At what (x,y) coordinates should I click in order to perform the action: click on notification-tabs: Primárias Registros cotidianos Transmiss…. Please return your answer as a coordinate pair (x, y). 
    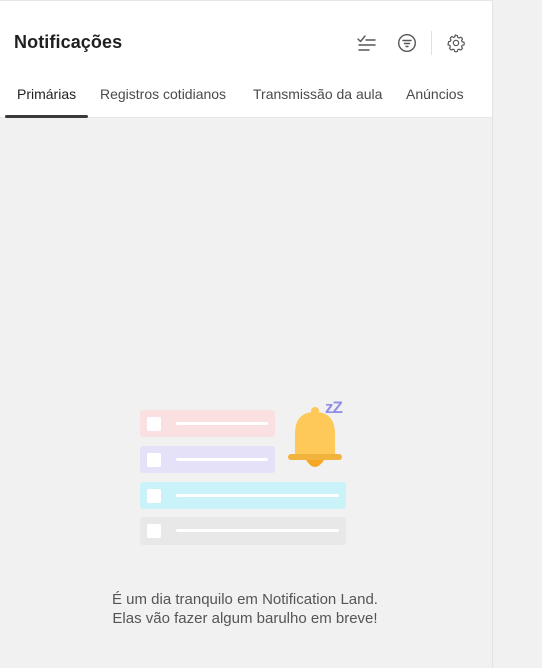
    Looking at the image, I should click on (246, 99).